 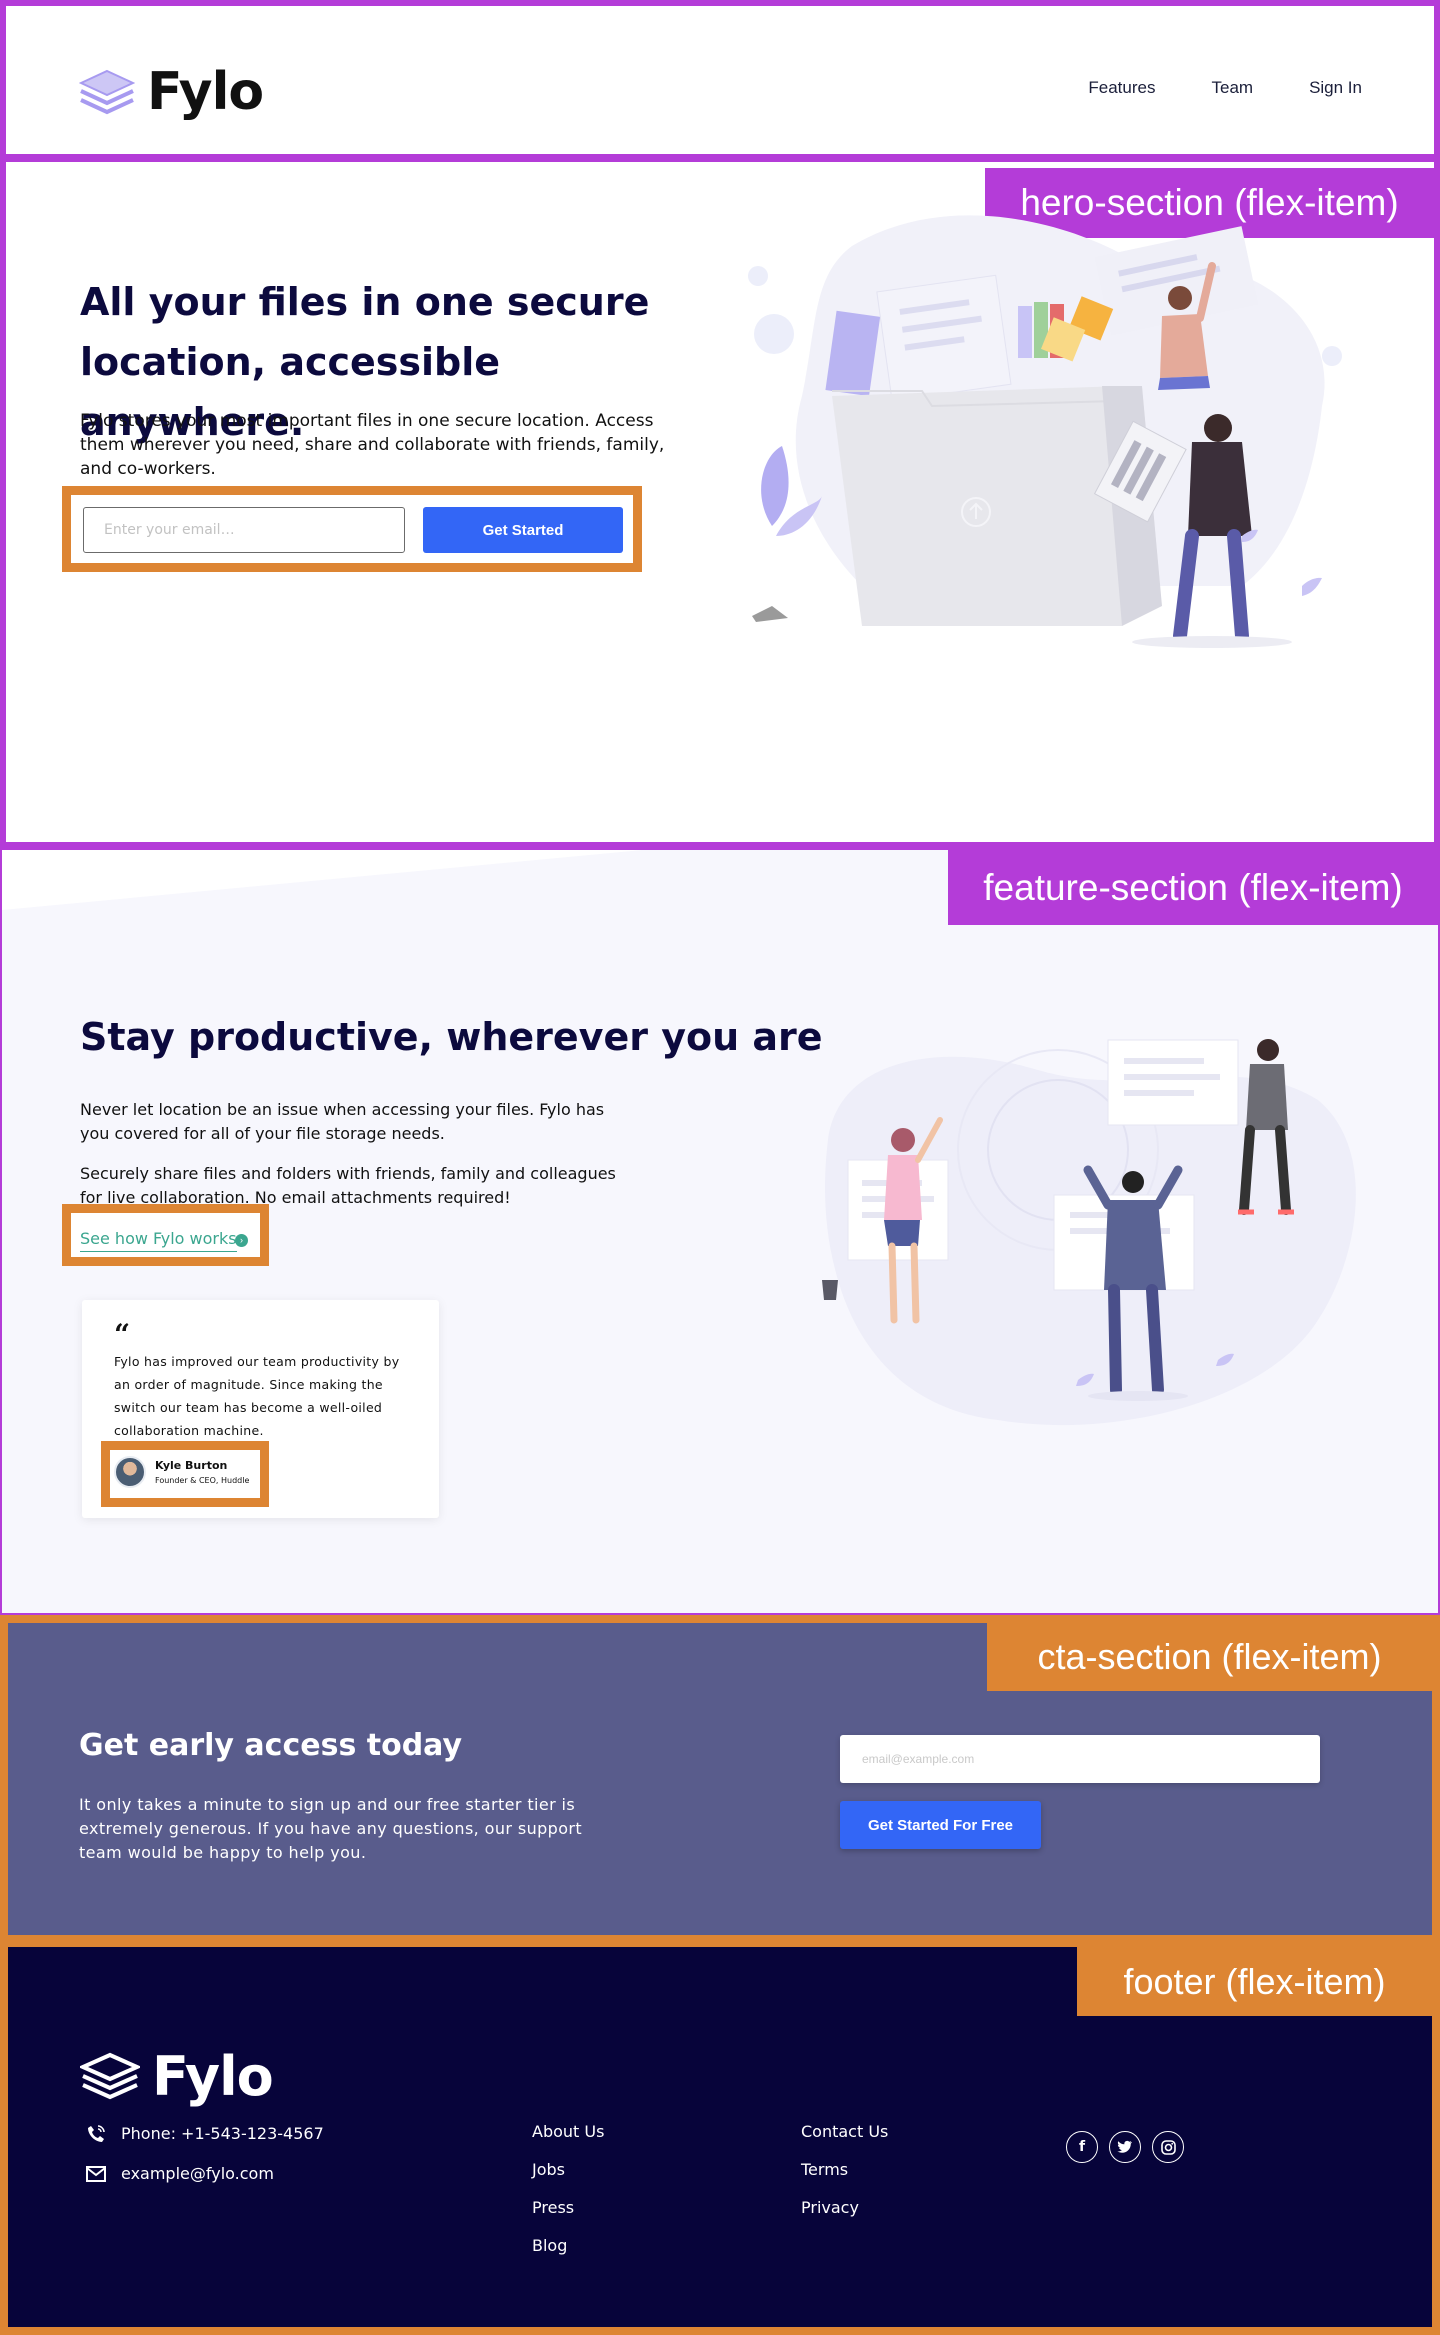 I want to click on footer-link-press: Press, so click(x=568, y=2208).